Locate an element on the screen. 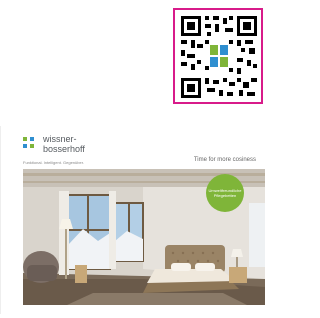 This screenshot has height=318, width=320. qr-code-frame is located at coordinates (218, 56).